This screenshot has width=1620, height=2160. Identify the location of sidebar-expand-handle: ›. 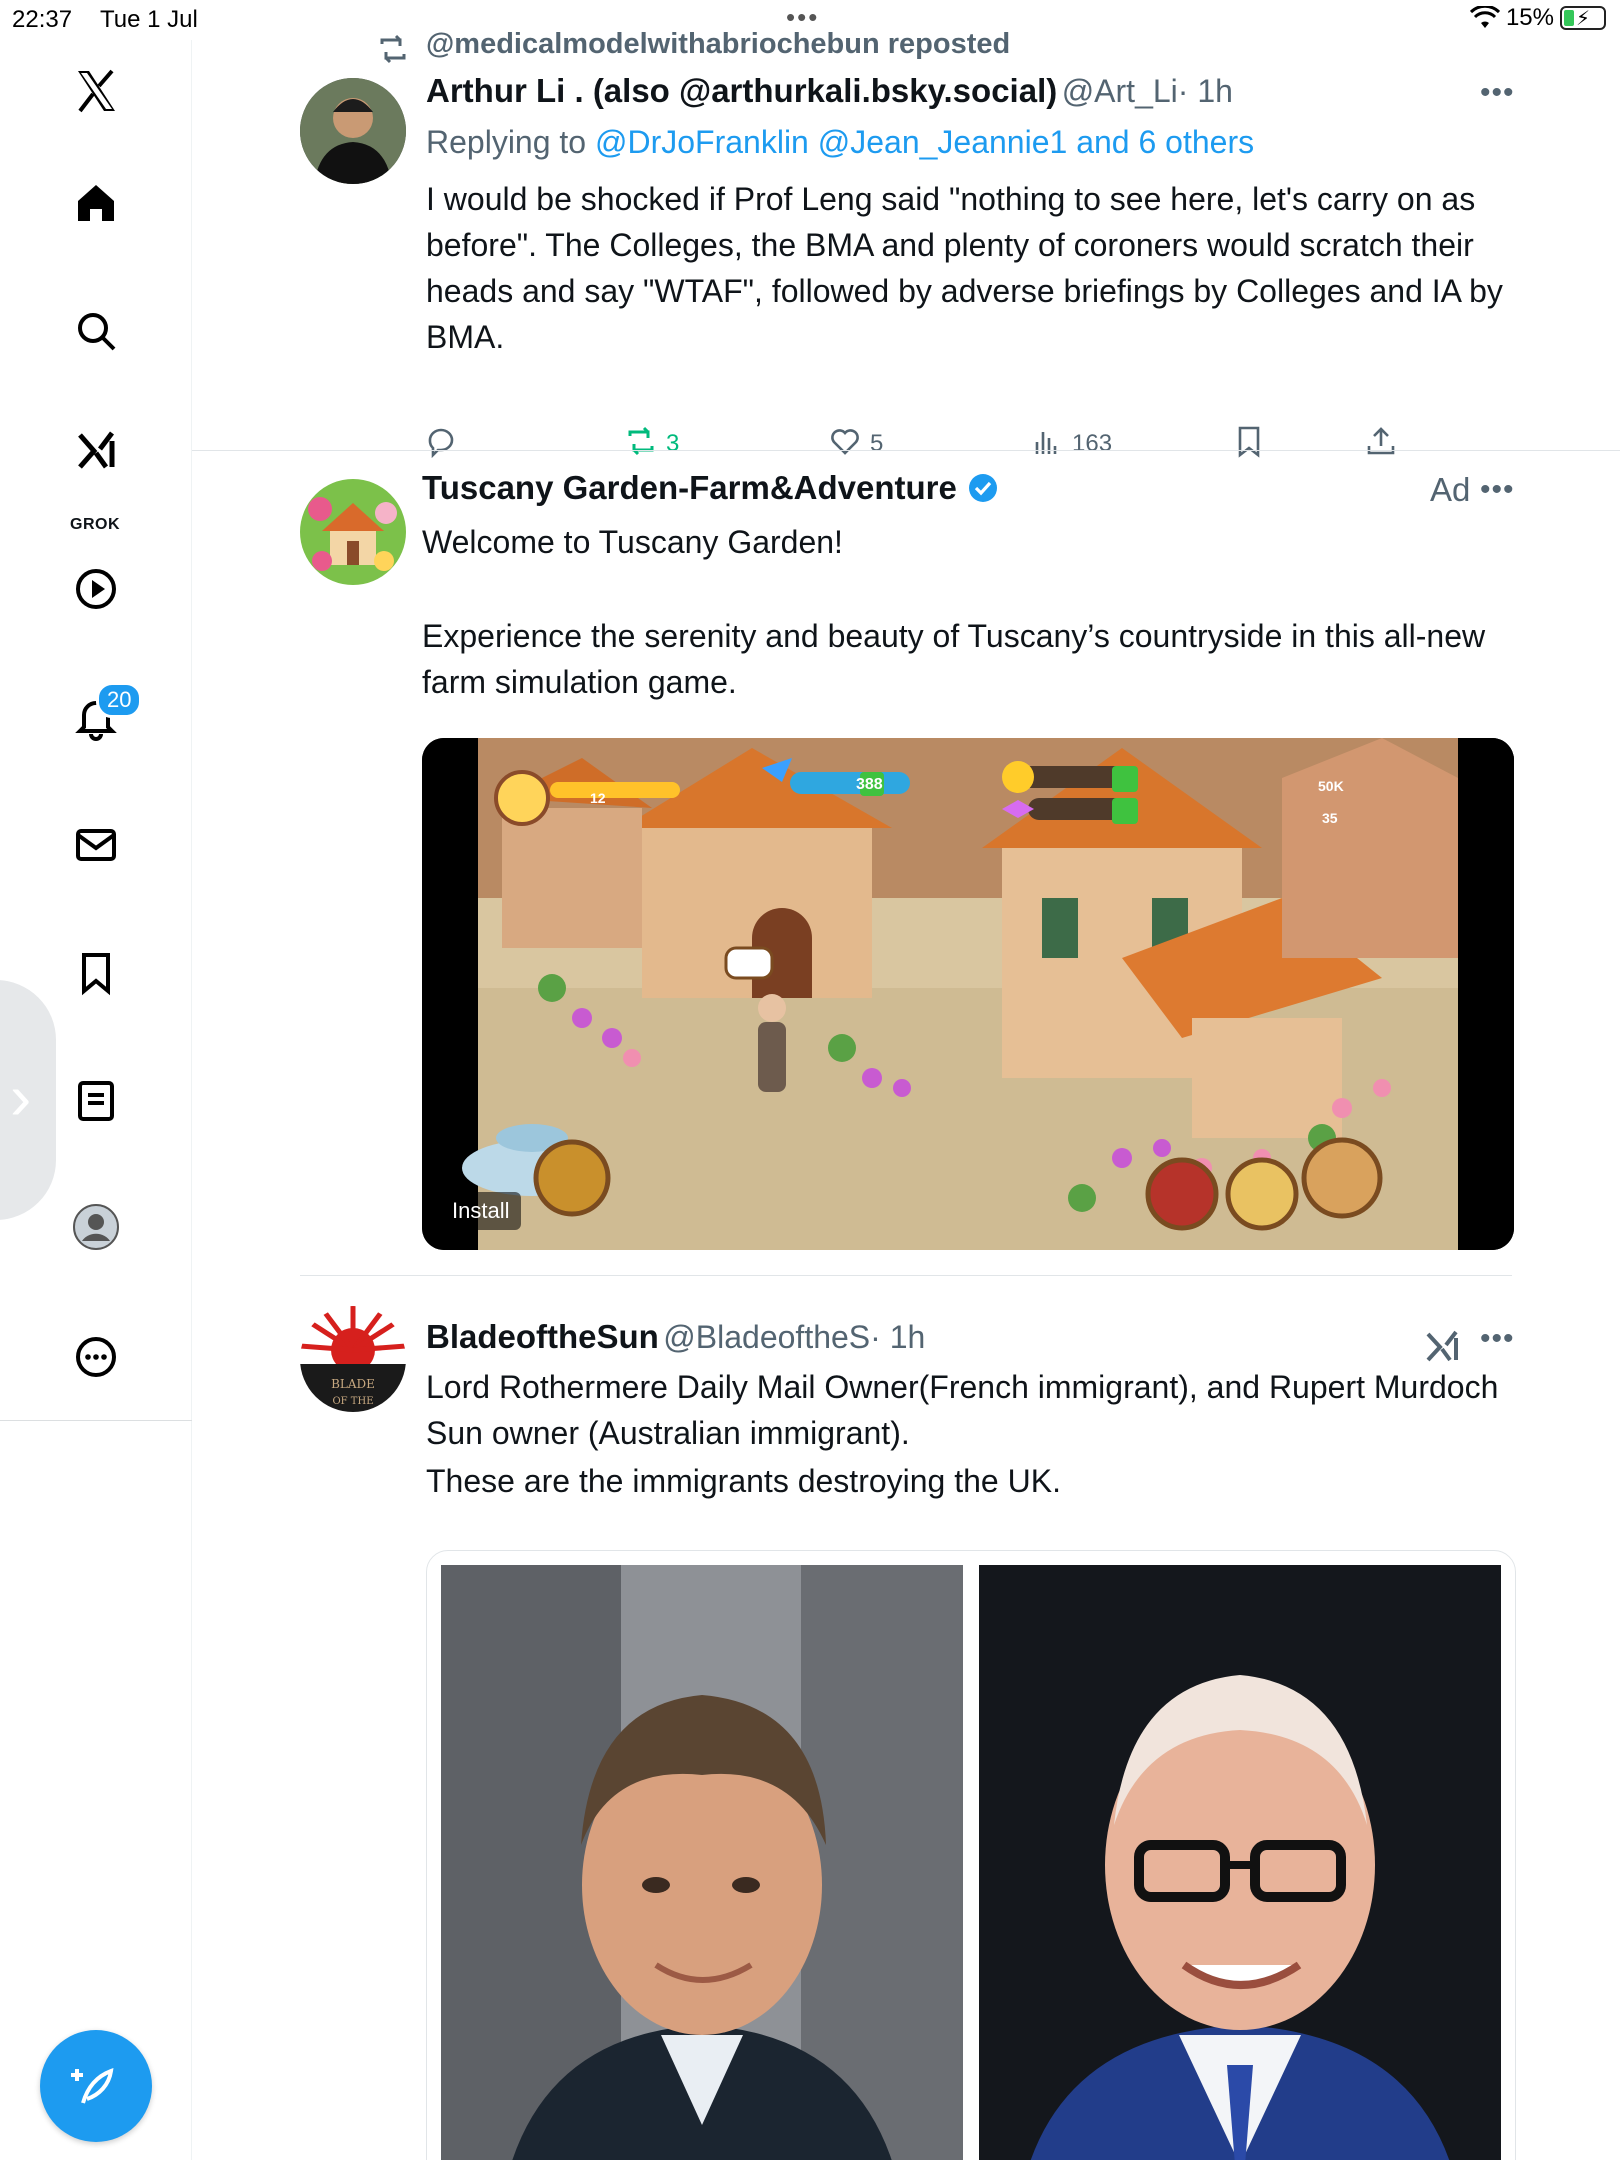
(28, 1100).